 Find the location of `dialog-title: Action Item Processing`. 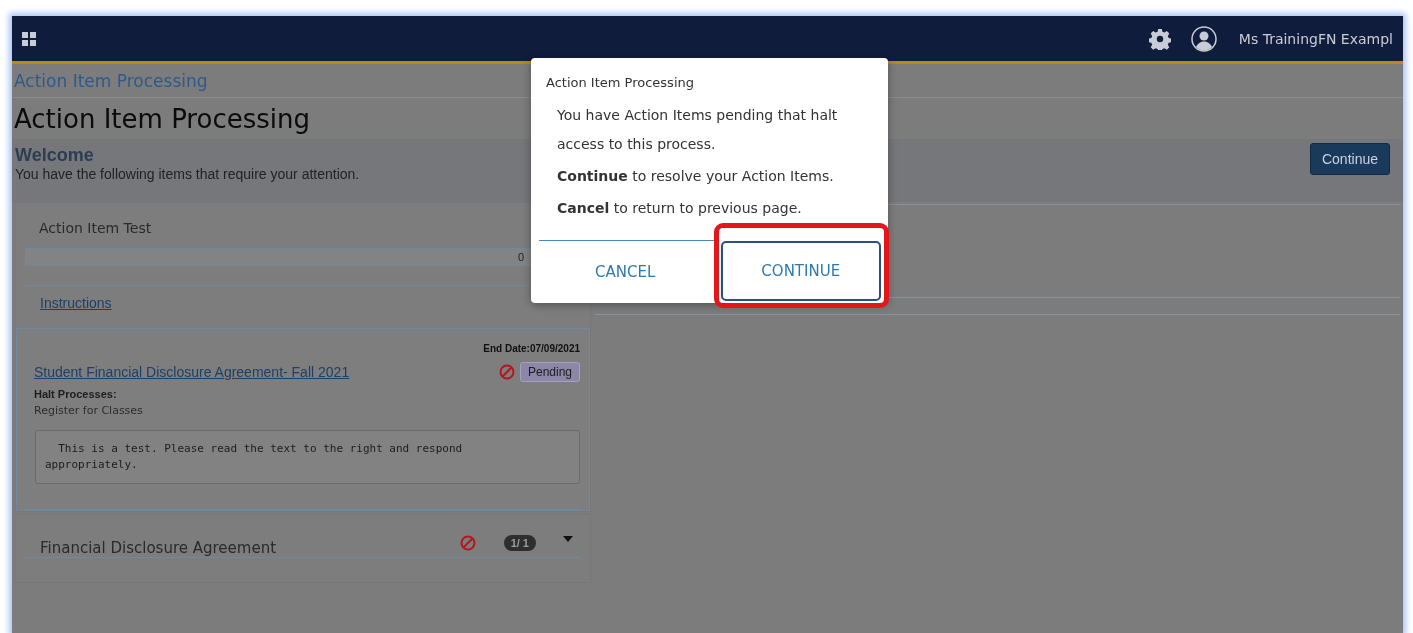

dialog-title: Action Item Processing is located at coordinates (620, 82).